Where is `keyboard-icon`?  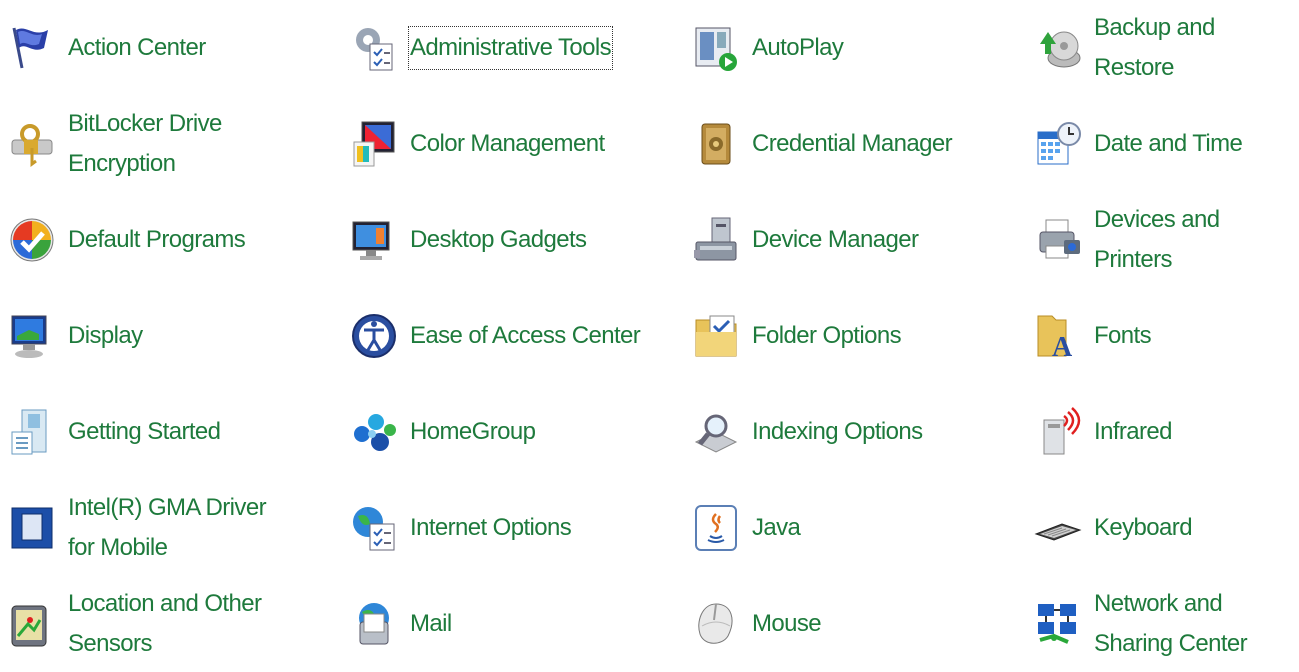 keyboard-icon is located at coordinates (1058, 528).